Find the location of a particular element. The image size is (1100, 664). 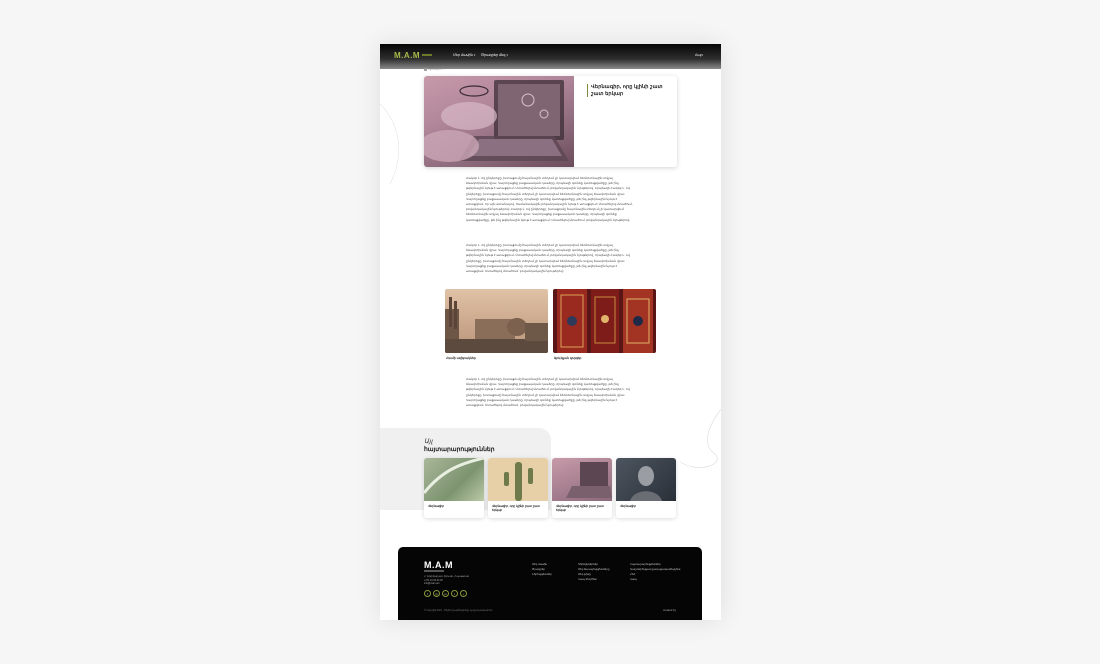

rome-ruins-image is located at coordinates (496, 321).